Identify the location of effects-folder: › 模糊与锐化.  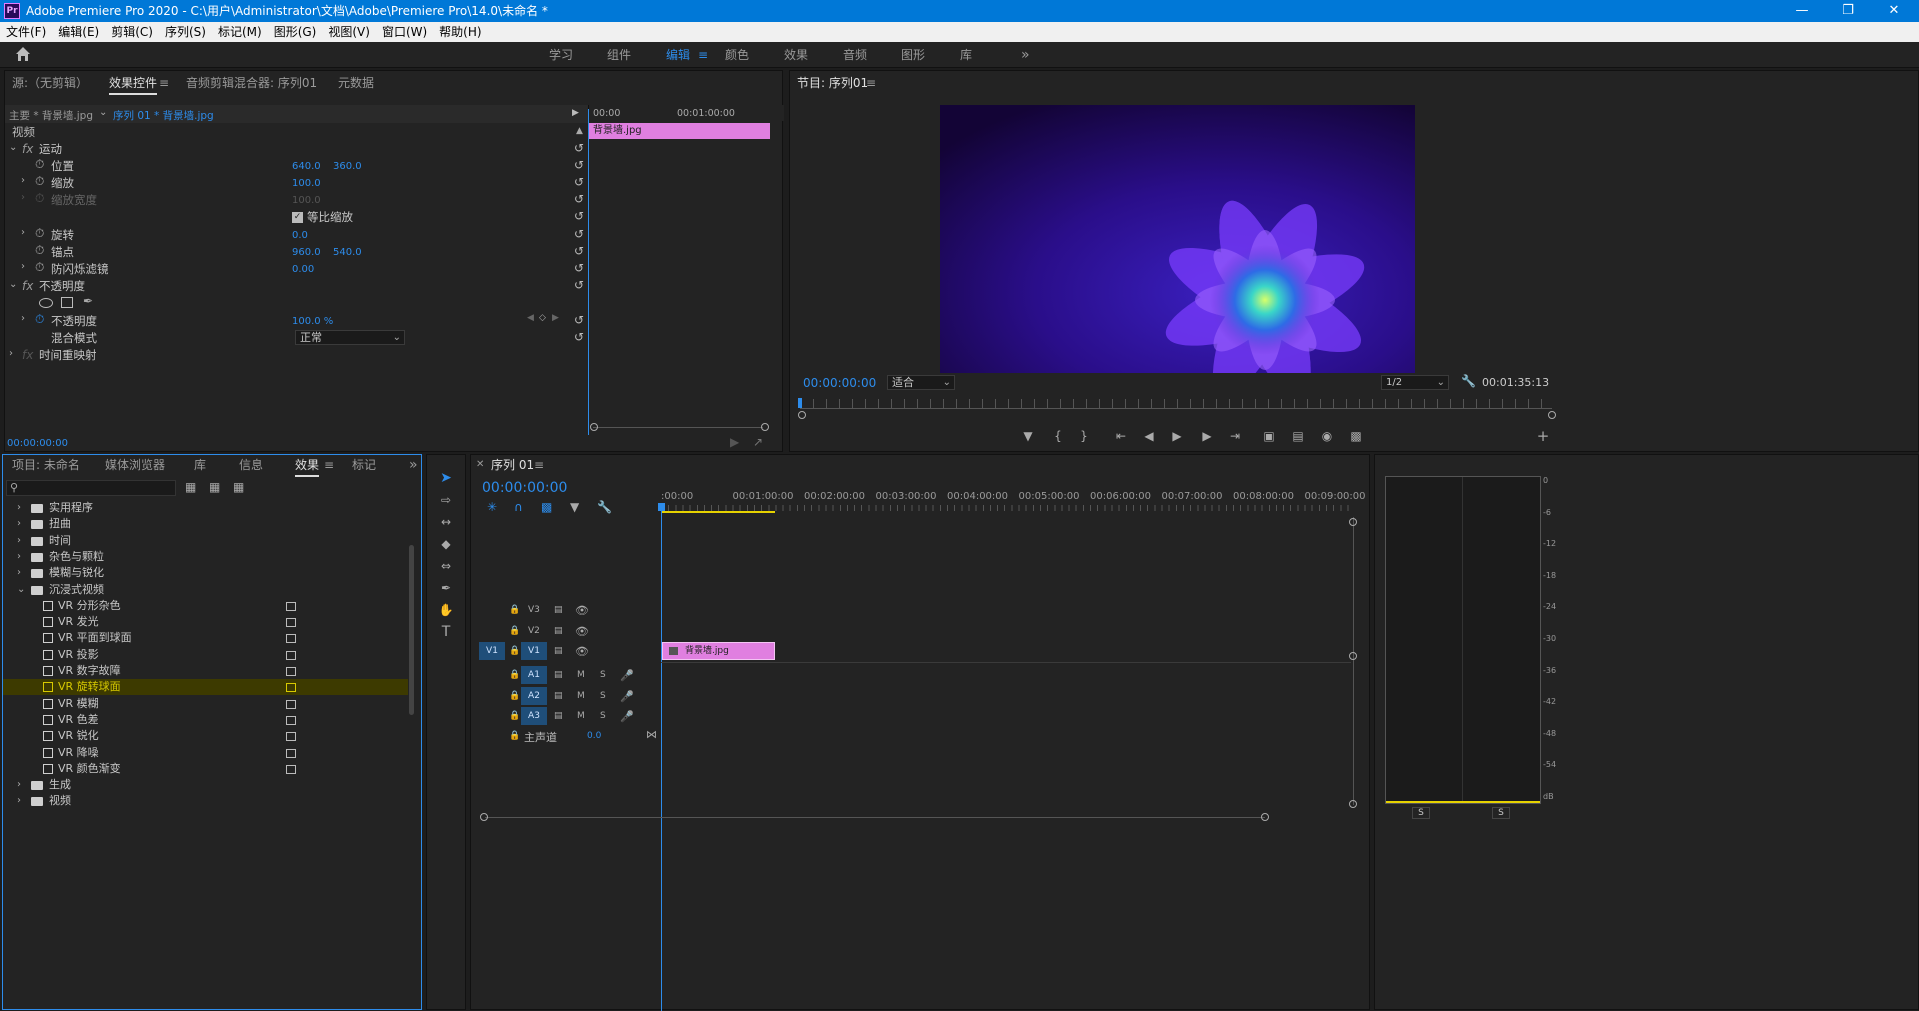
(205, 573).